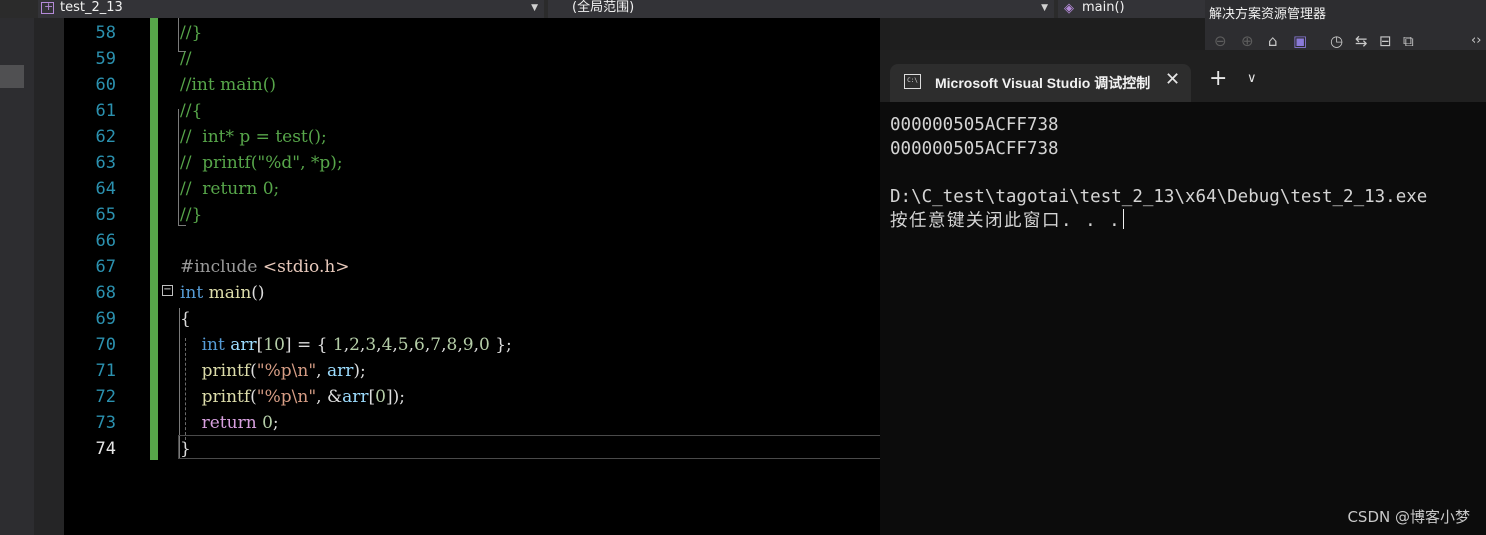 The height and width of the screenshot is (535, 1486). I want to click on scope-dropdown-label: (全局范围), so click(603, 7).